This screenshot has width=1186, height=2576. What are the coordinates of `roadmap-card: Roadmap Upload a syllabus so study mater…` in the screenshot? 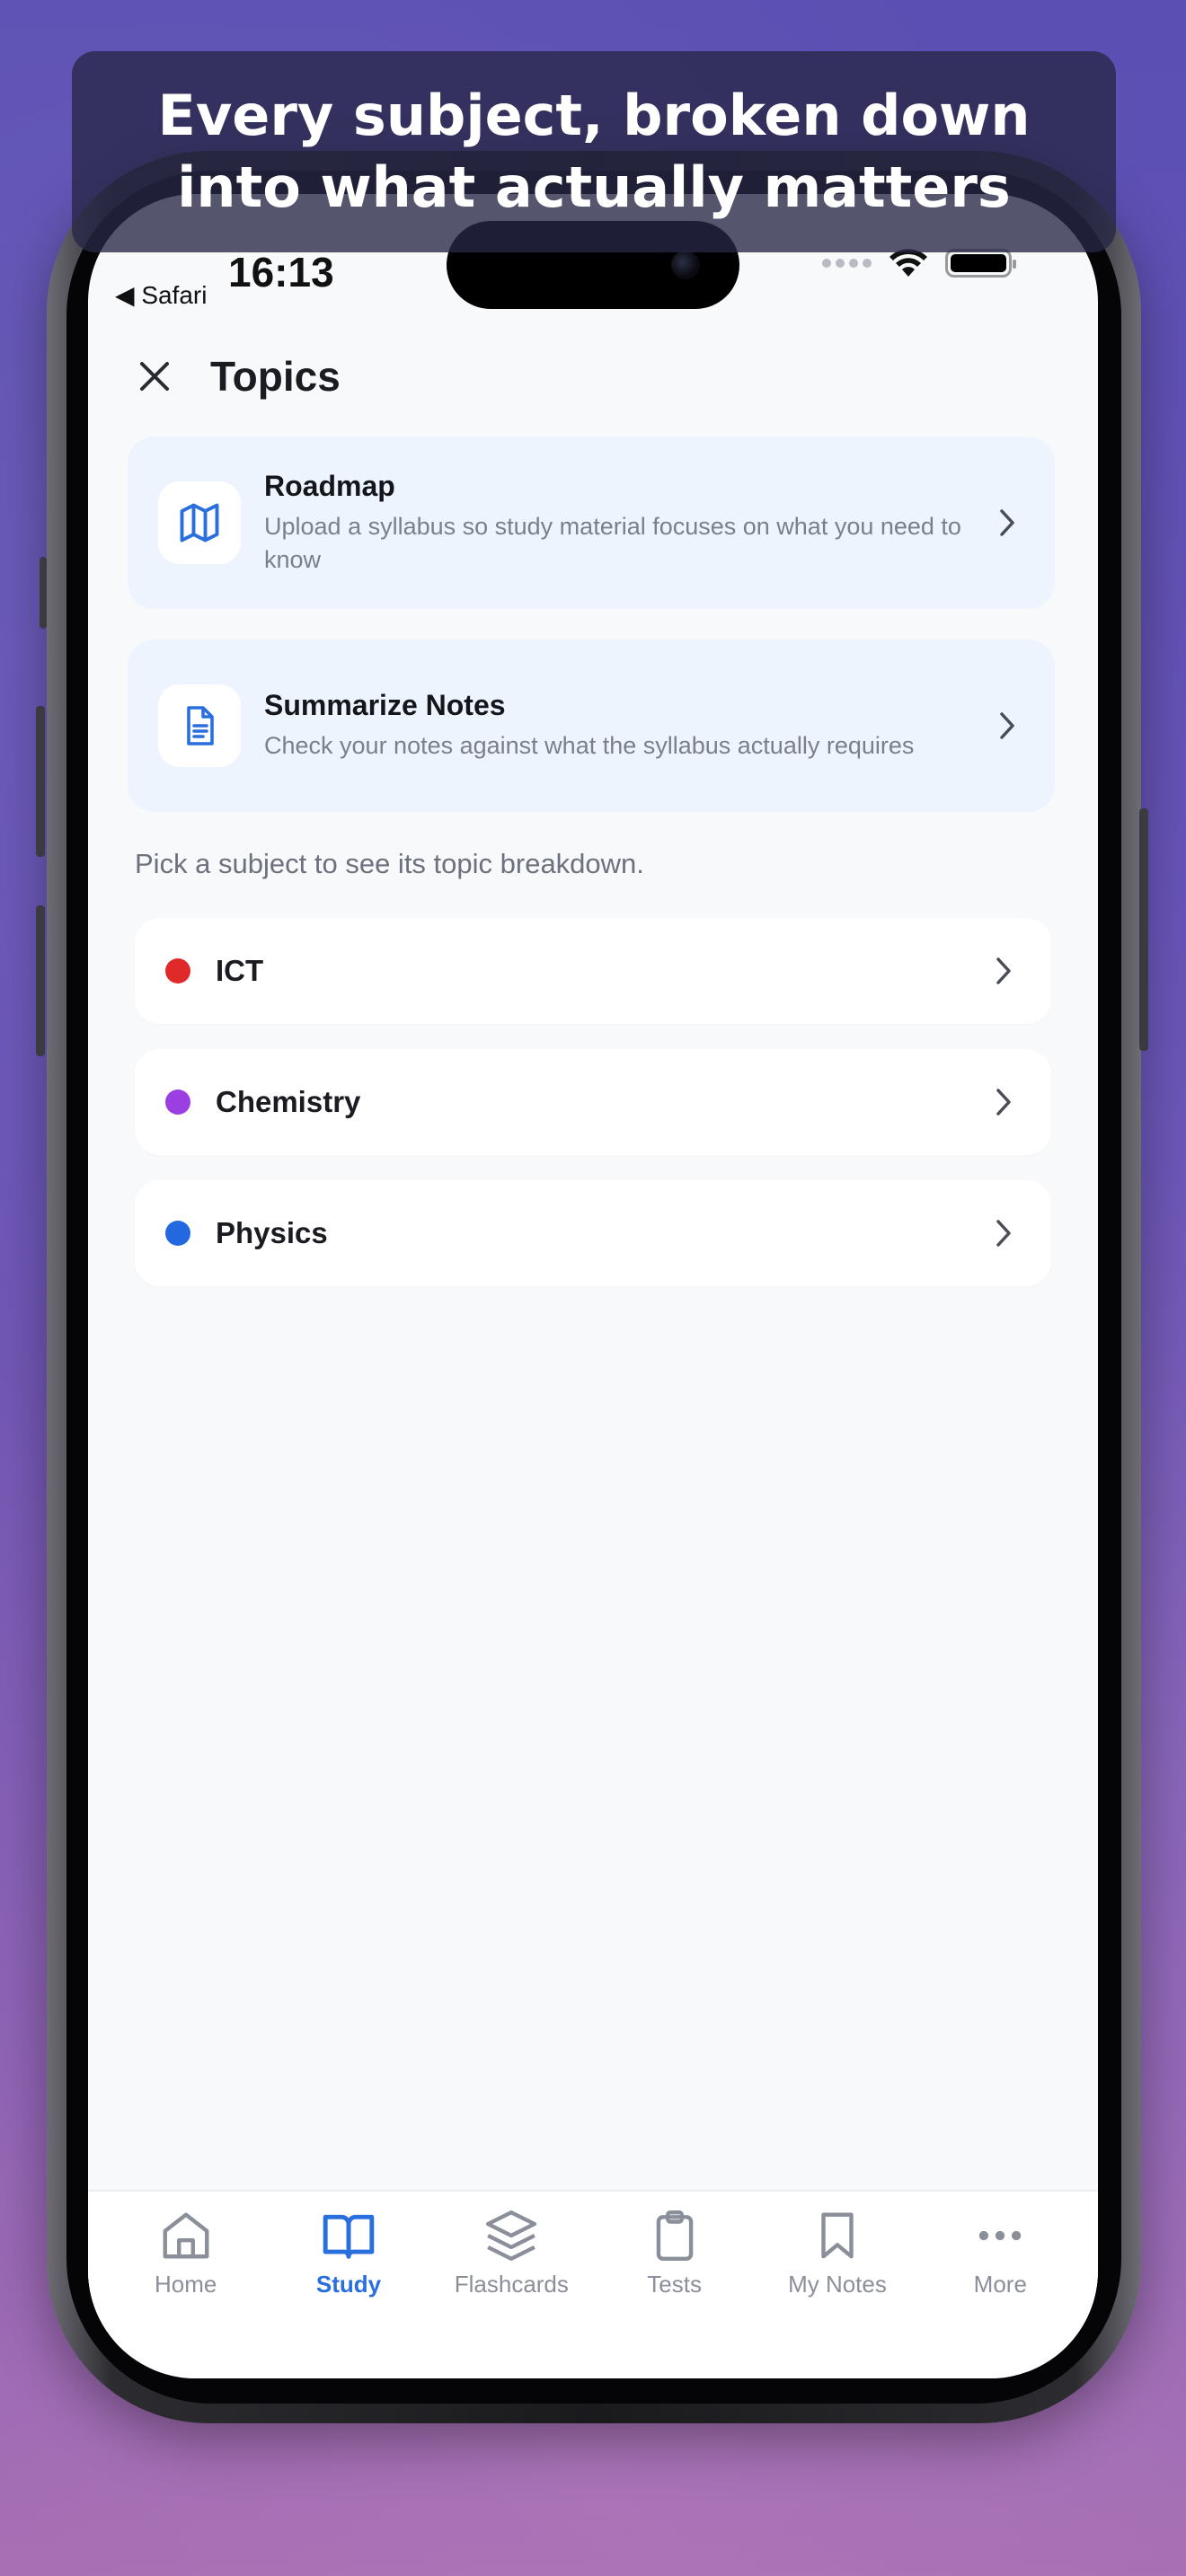 It's located at (591, 523).